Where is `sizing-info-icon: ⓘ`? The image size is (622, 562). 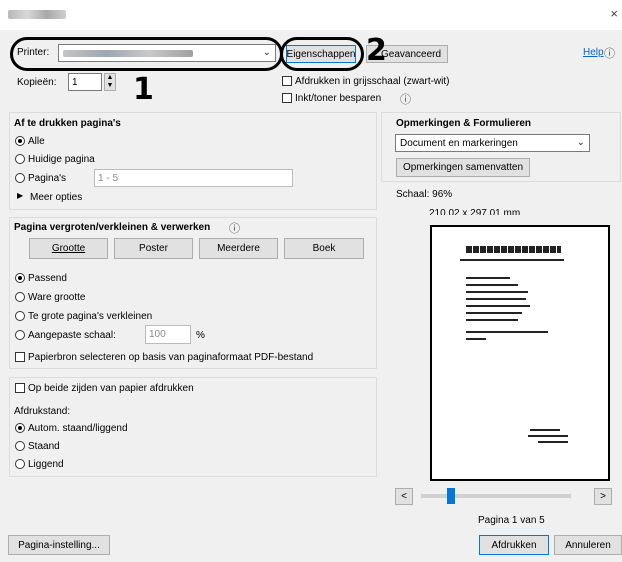 sizing-info-icon: ⓘ is located at coordinates (234, 228).